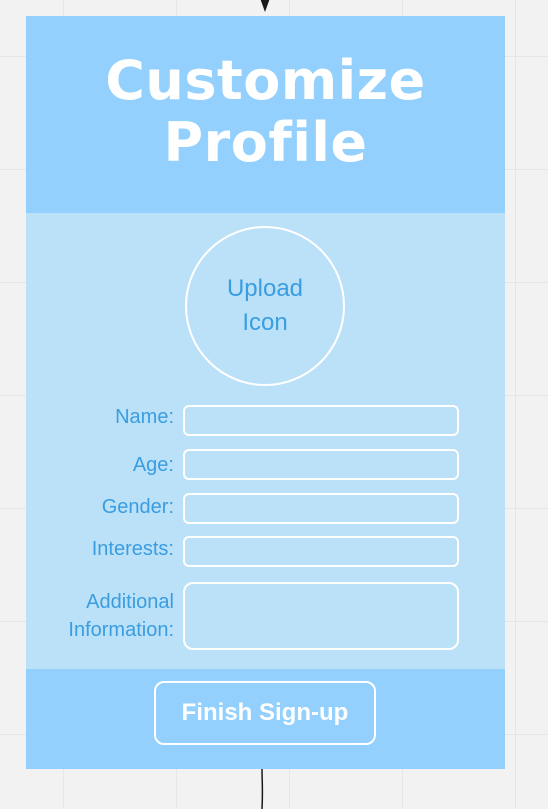  I want to click on additional-info-label: Additional Information:, so click(121, 616).